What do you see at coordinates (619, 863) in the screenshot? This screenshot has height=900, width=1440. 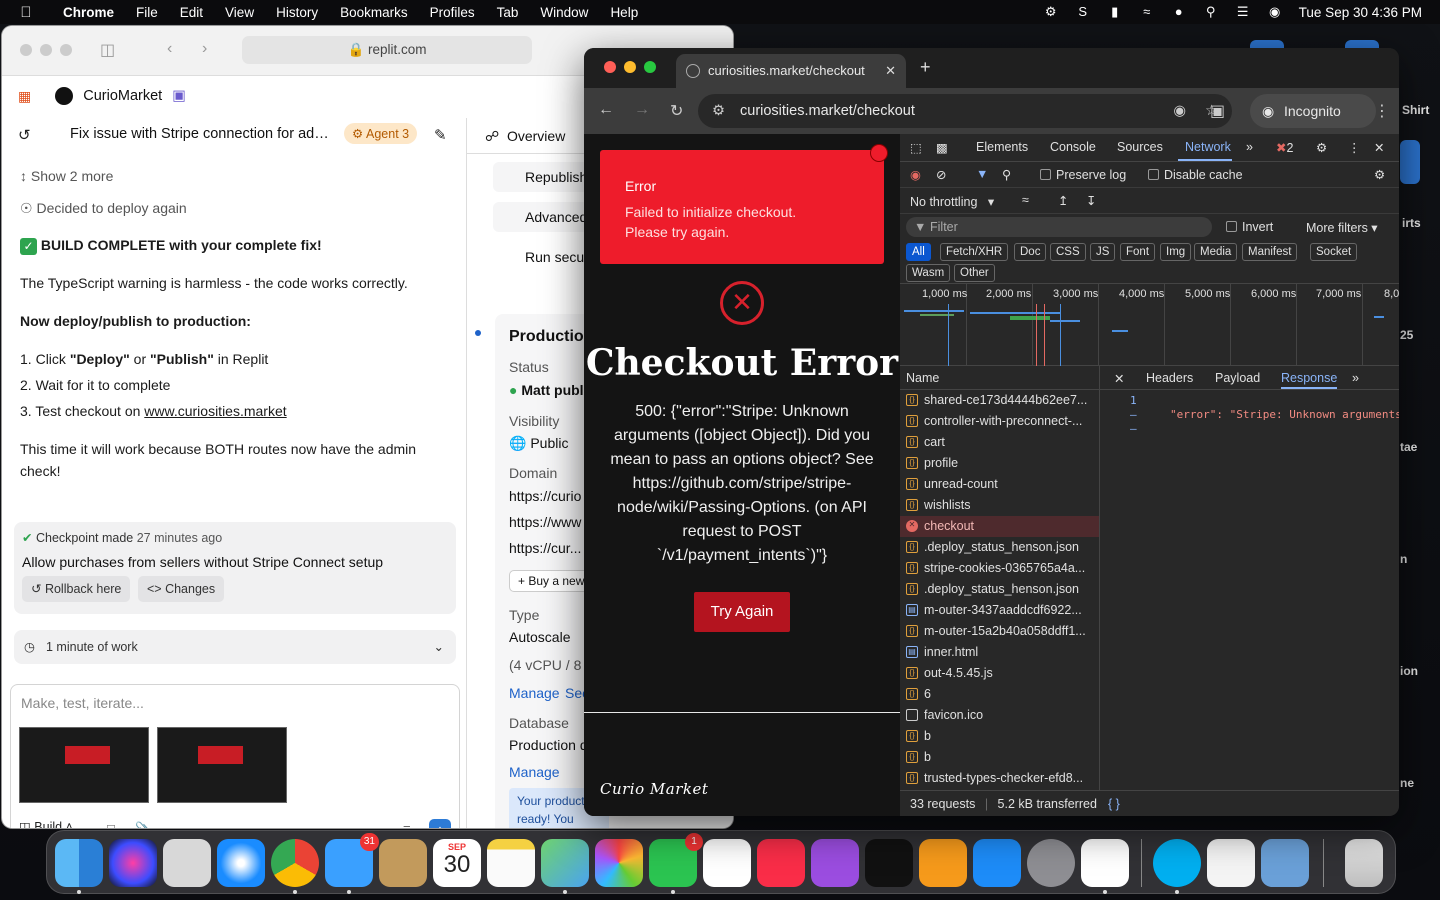 I see `photos-icon` at bounding box center [619, 863].